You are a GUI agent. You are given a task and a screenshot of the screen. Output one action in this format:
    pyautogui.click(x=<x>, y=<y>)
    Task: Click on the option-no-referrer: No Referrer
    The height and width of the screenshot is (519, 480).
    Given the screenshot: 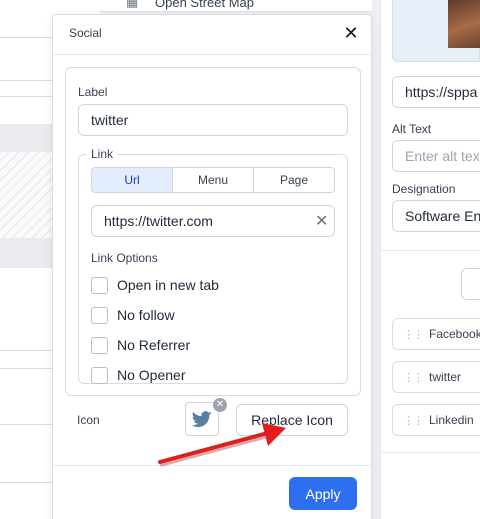 What is the action you would take?
    pyautogui.click(x=140, y=345)
    